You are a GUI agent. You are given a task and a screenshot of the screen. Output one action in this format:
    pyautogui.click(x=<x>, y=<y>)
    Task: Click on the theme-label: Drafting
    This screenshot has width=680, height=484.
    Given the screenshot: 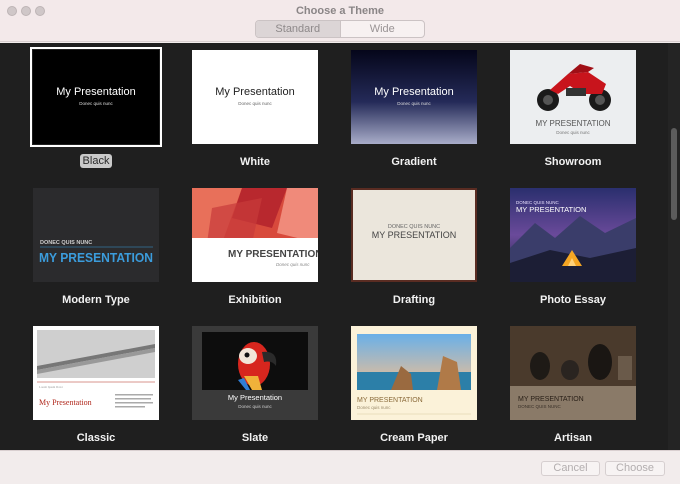 What is the action you would take?
    pyautogui.click(x=414, y=300)
    